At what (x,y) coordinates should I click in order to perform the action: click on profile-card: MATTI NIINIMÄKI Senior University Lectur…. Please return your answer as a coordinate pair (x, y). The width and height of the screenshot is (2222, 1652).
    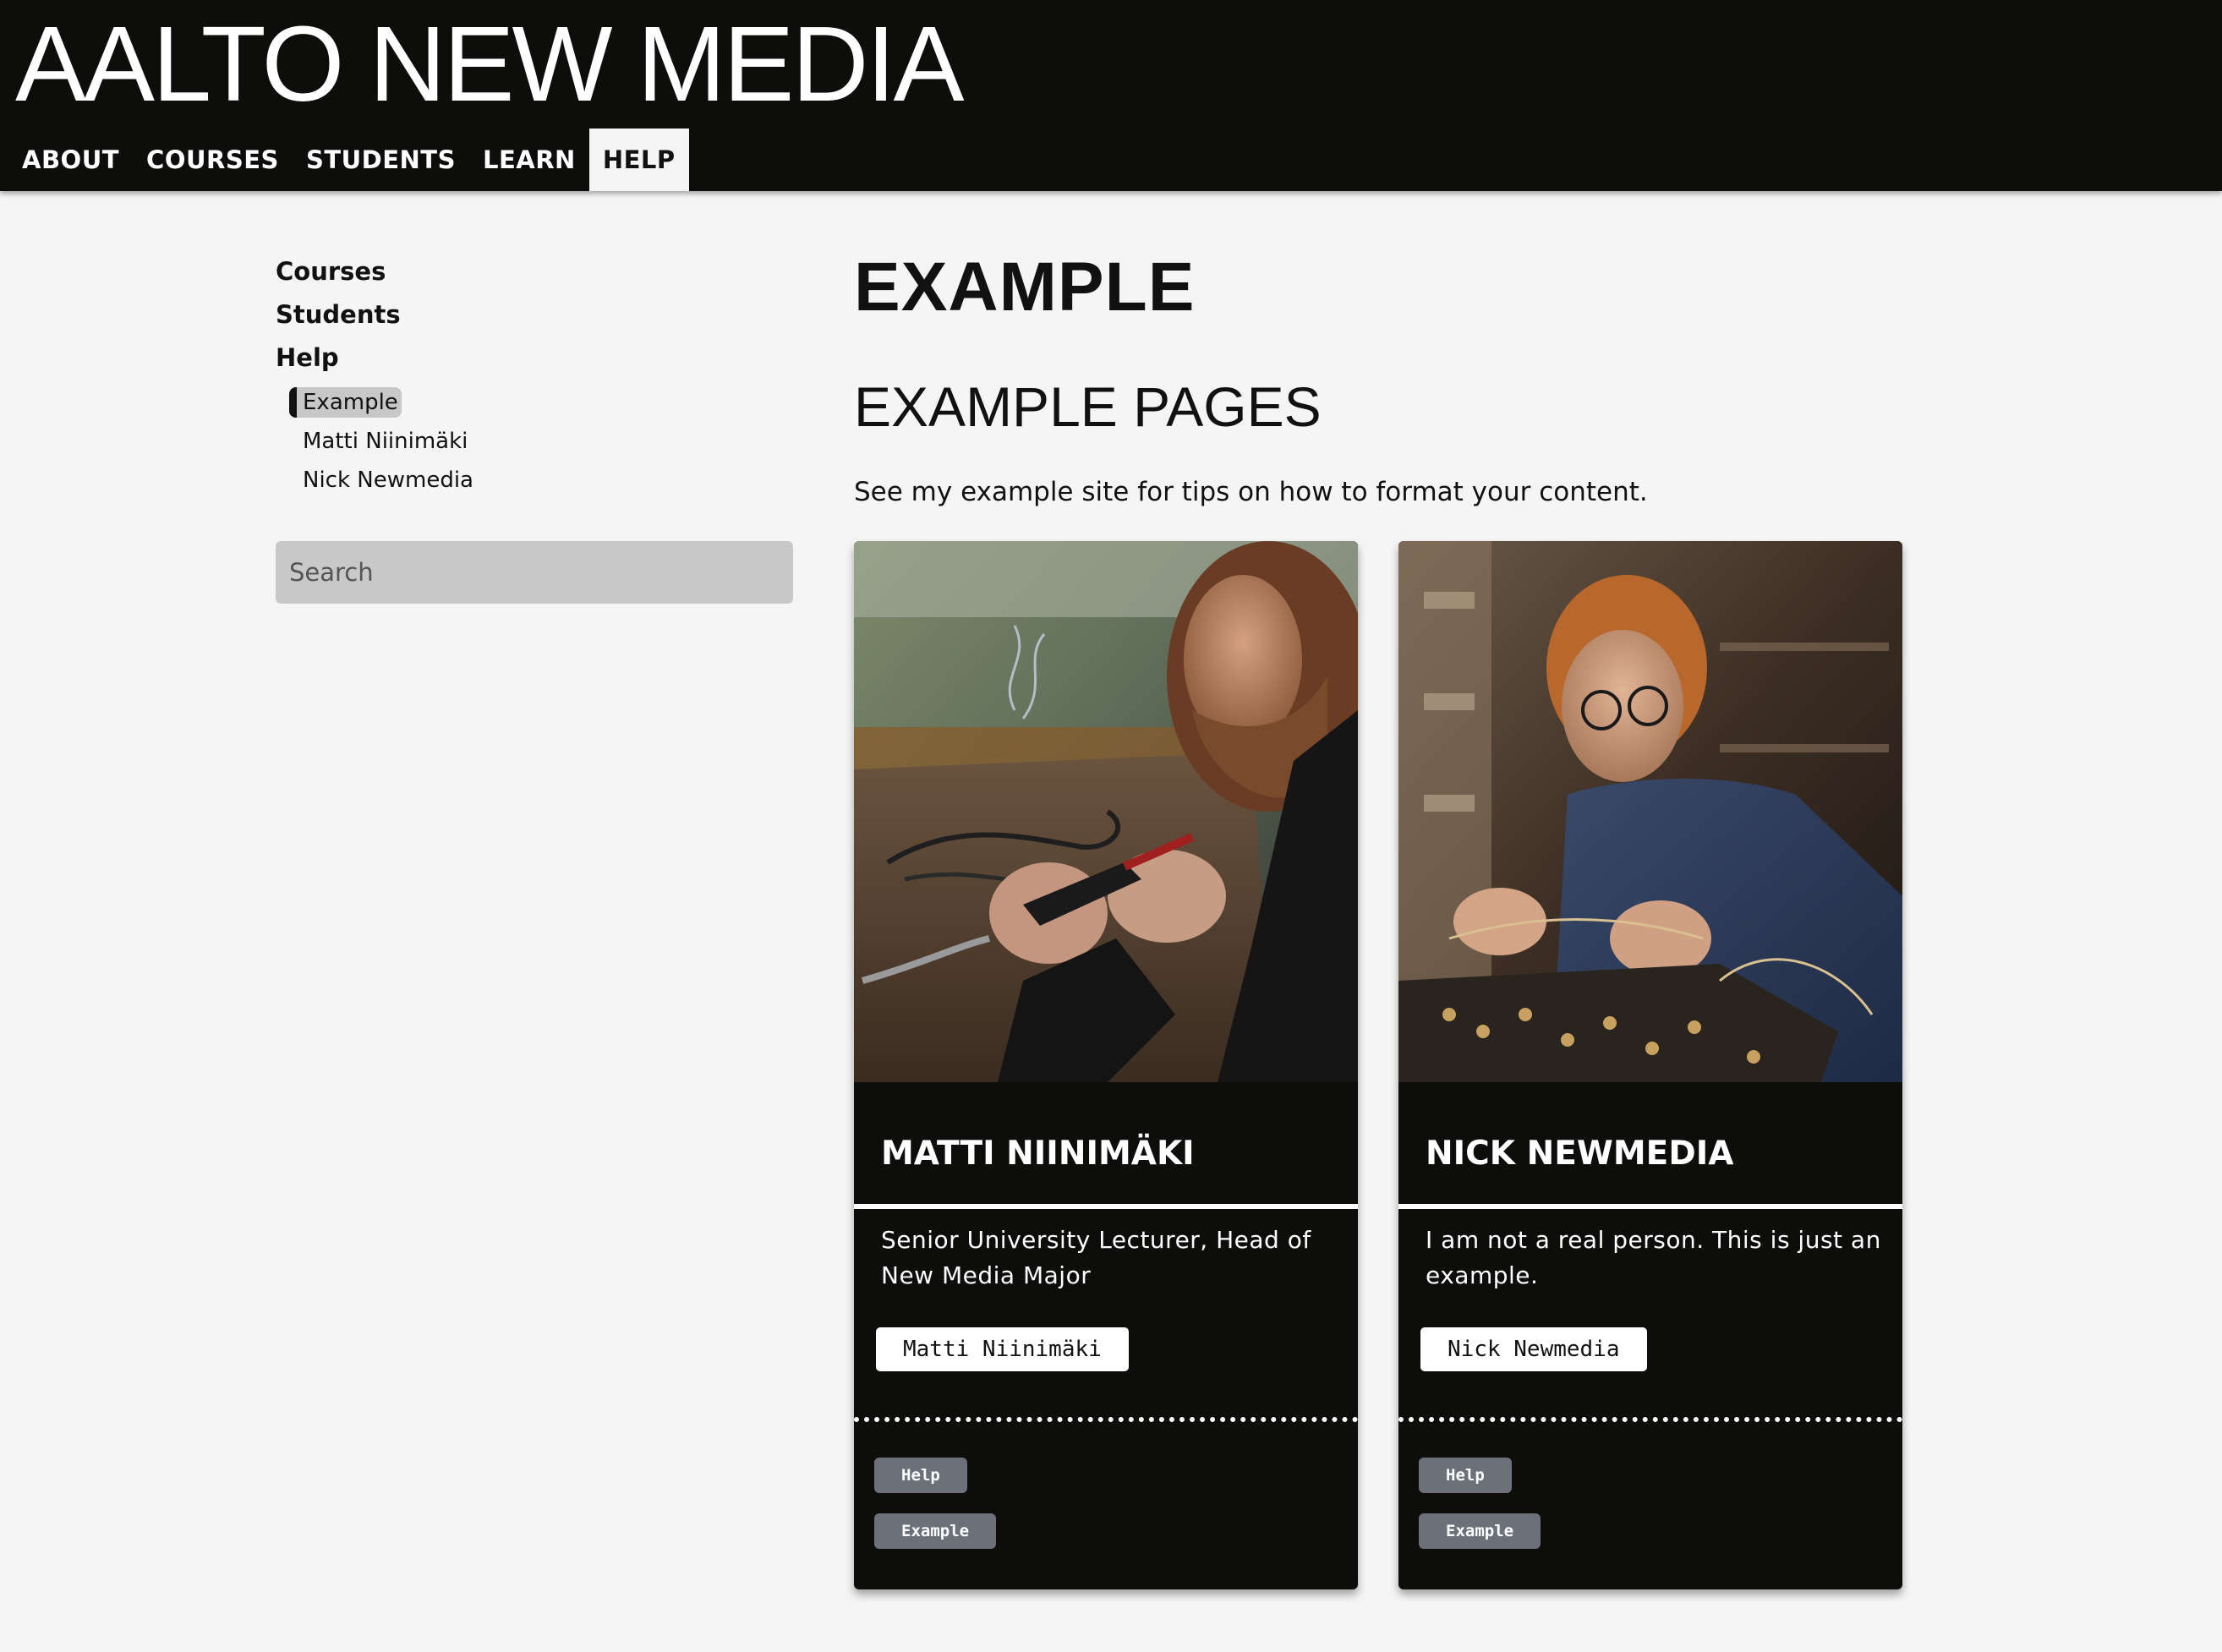
    Looking at the image, I should click on (1106, 1065).